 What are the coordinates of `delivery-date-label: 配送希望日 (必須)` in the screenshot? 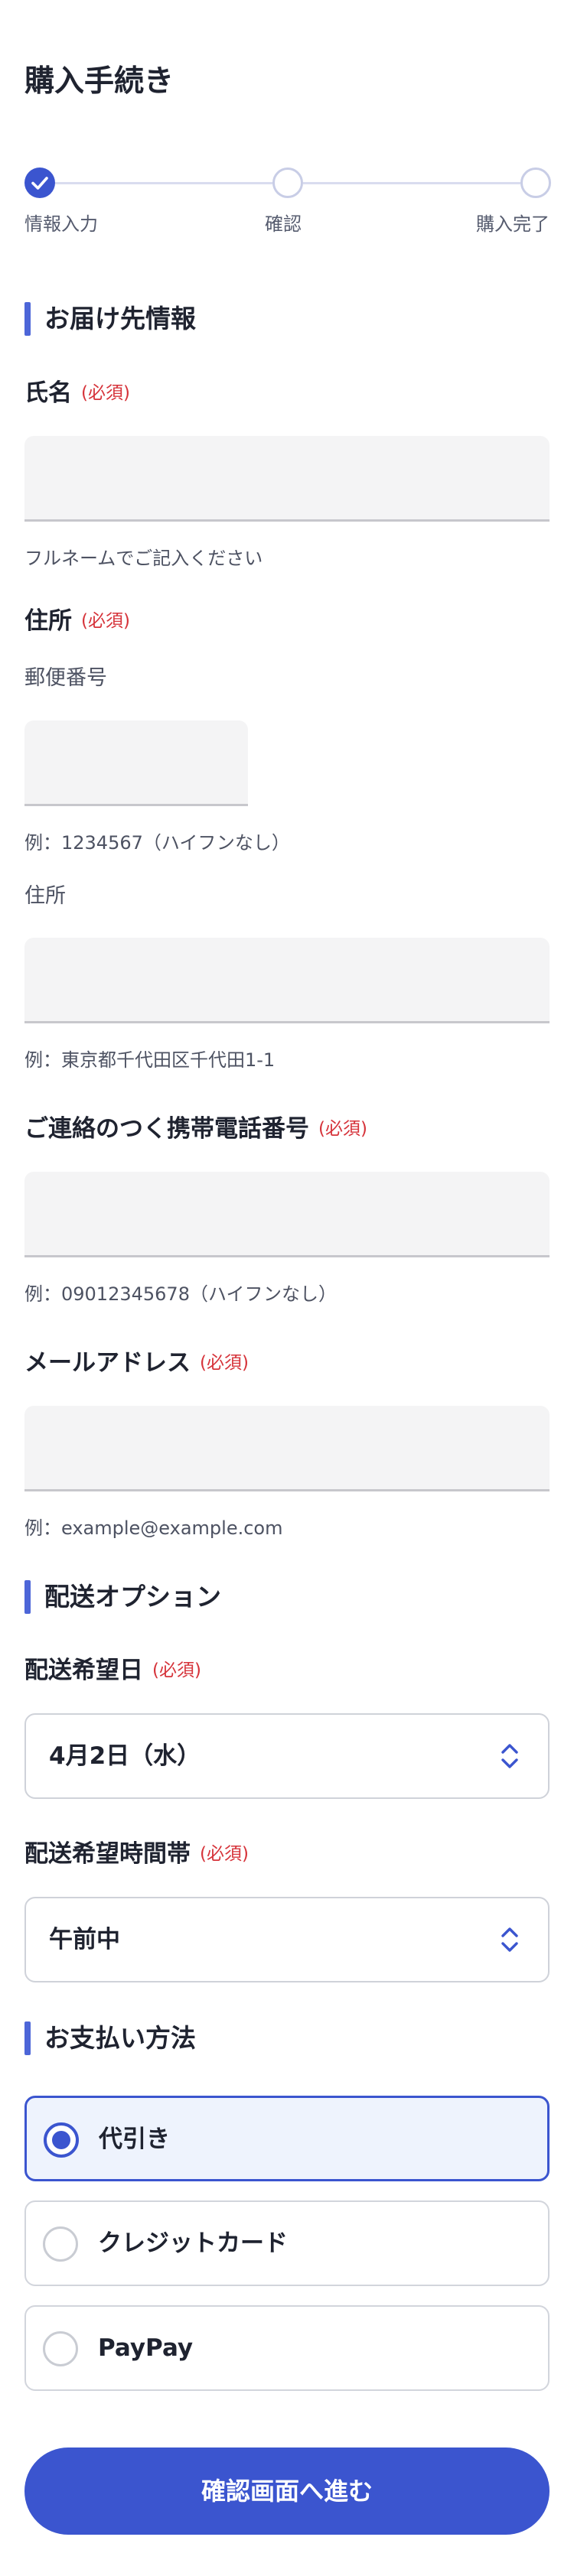 It's located at (112, 1670).